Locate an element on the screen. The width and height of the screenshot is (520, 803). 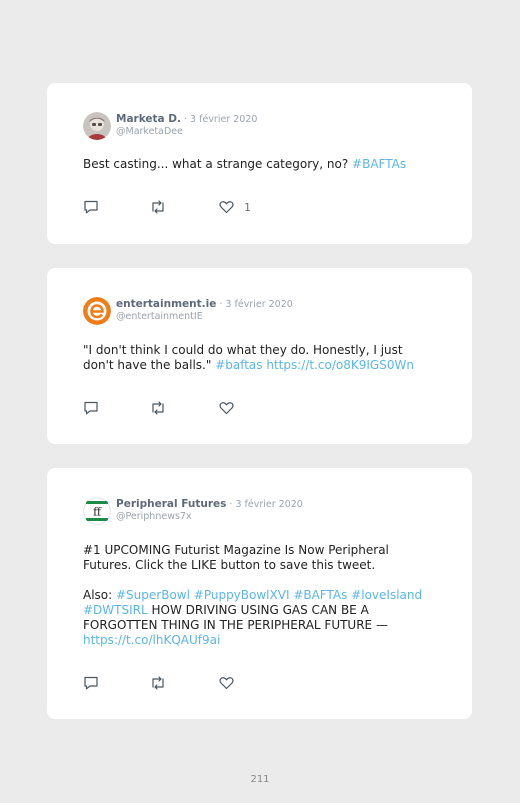
user-handle: @Periphnews7x is located at coordinates (154, 516).